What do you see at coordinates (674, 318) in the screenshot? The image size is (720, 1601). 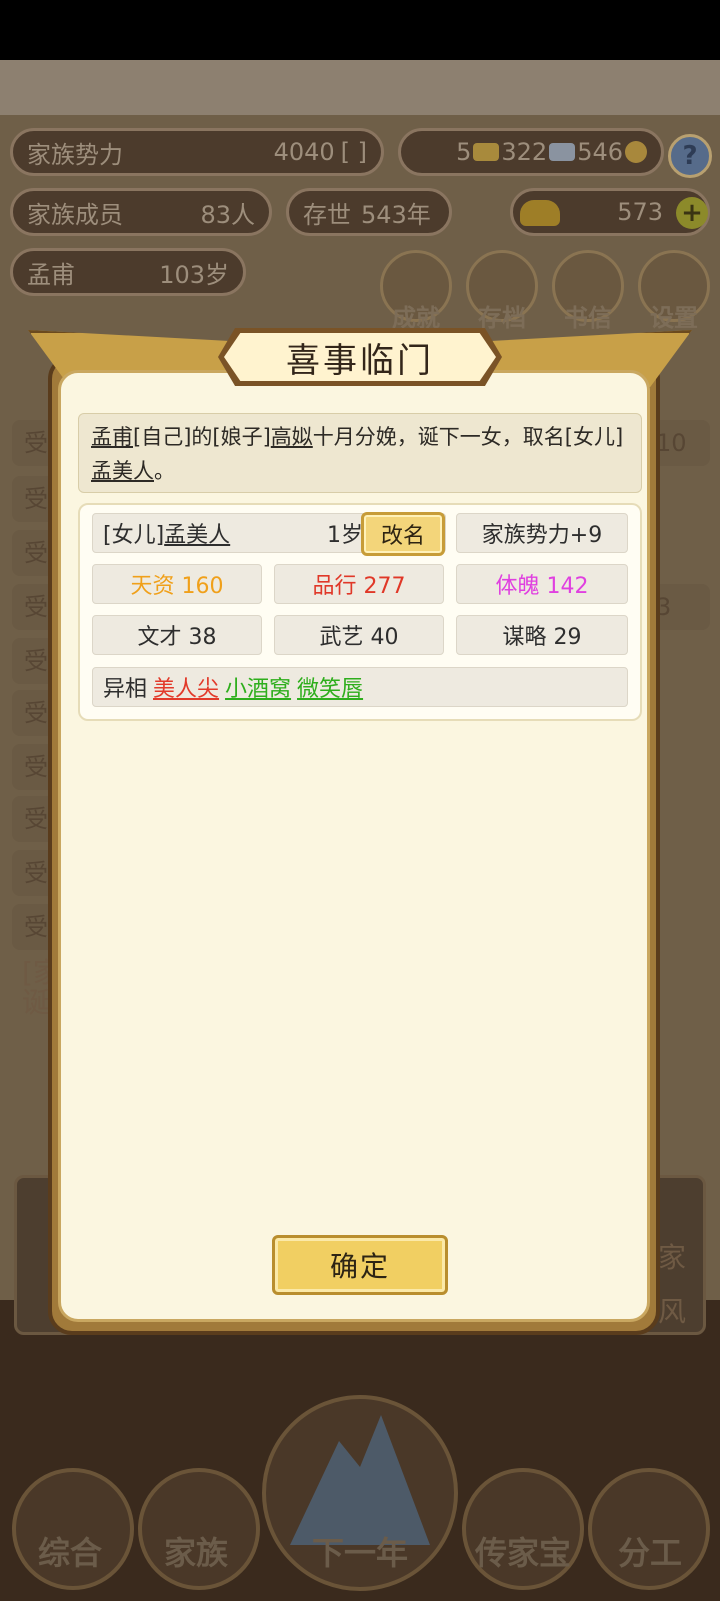 I see `settings-label: 设置` at bounding box center [674, 318].